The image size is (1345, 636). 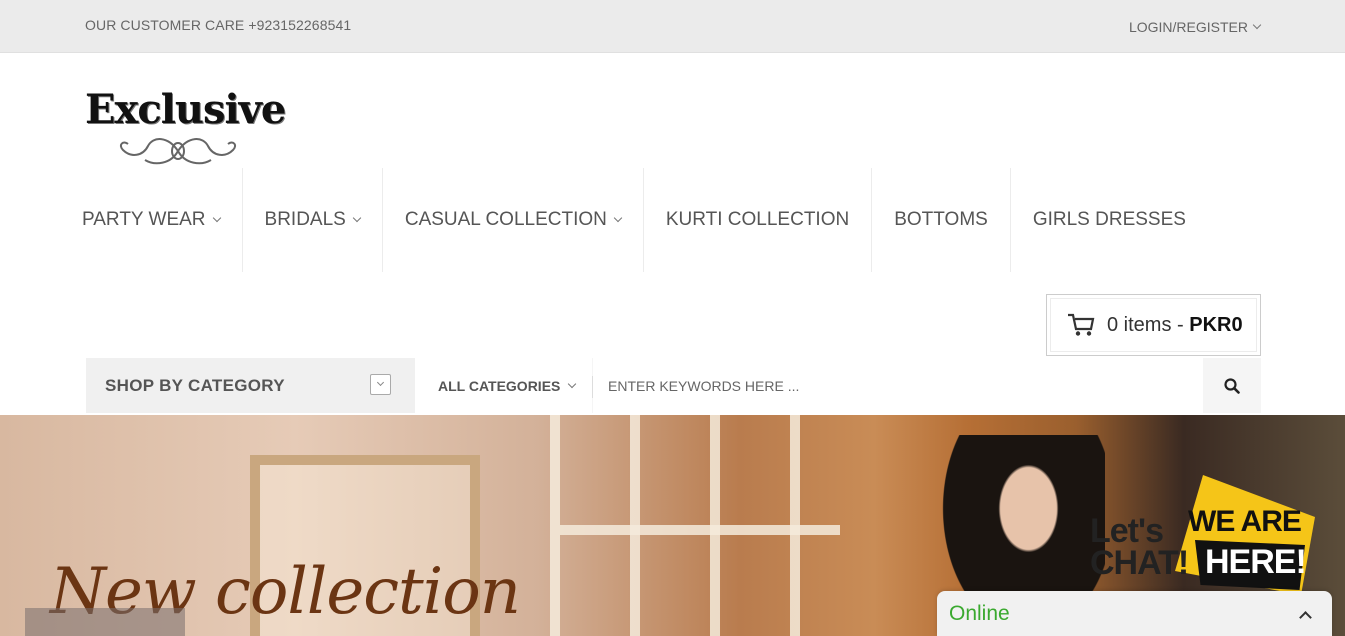 What do you see at coordinates (105, 622) in the screenshot?
I see `banner-overlay` at bounding box center [105, 622].